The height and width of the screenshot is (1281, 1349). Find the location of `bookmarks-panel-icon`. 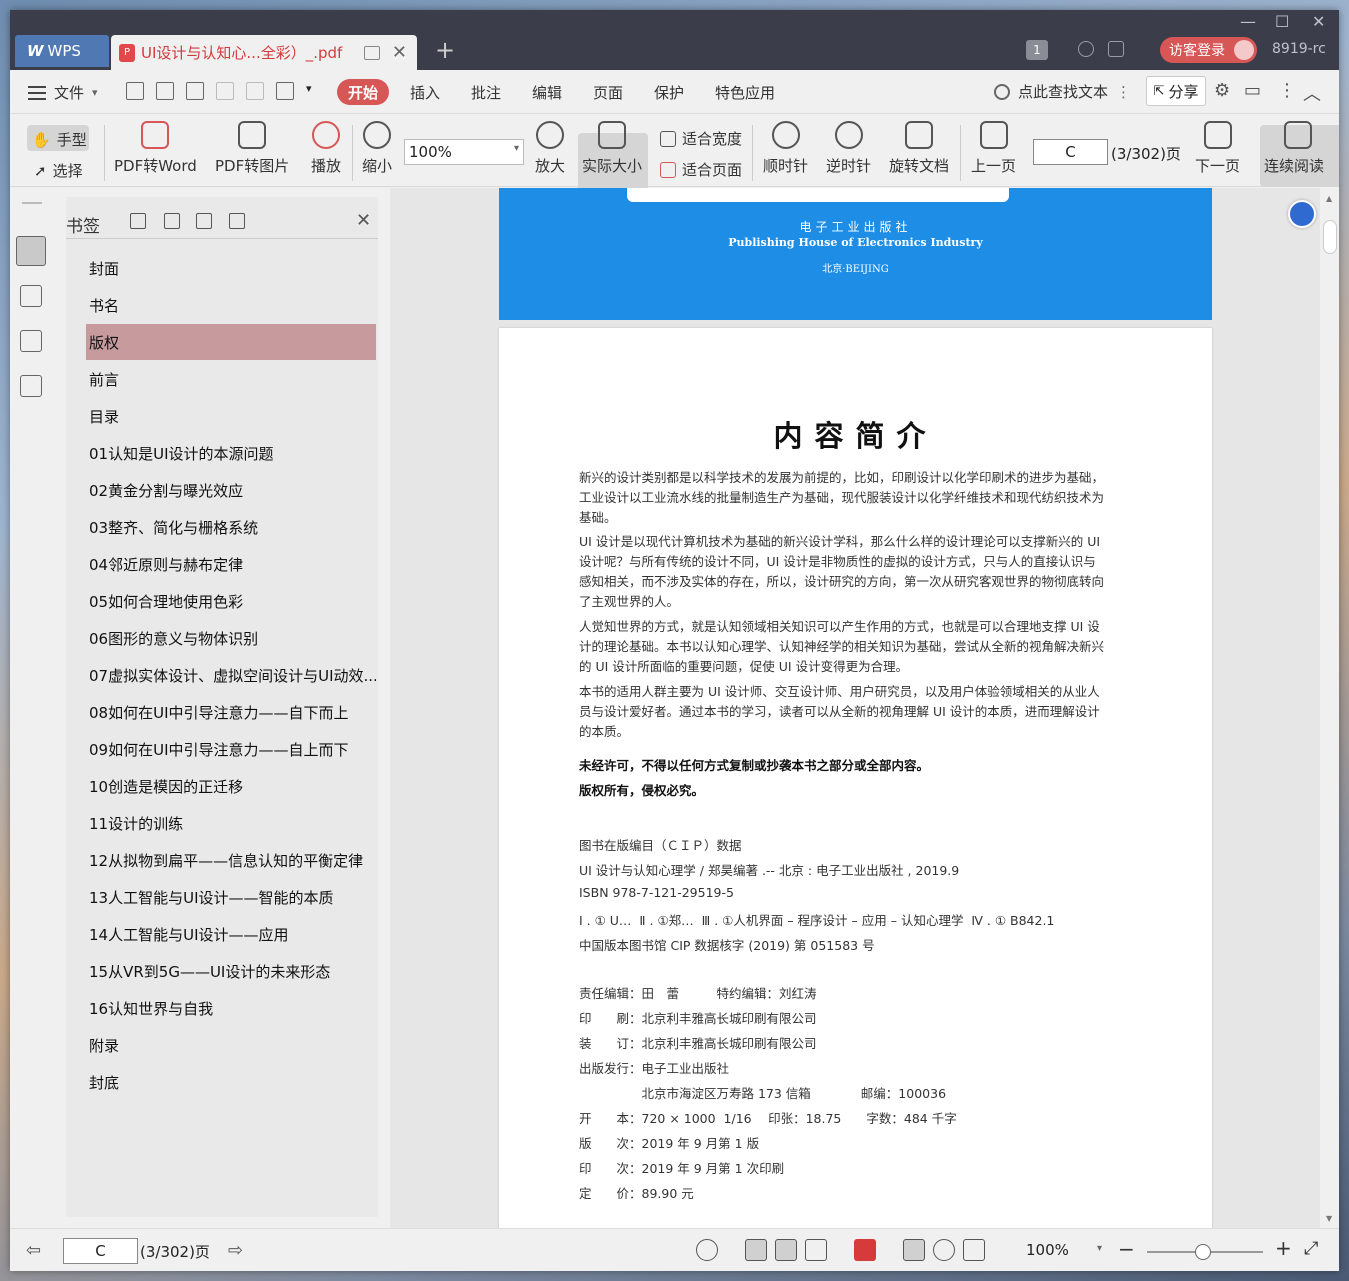

bookmarks-panel-icon is located at coordinates (31, 251).